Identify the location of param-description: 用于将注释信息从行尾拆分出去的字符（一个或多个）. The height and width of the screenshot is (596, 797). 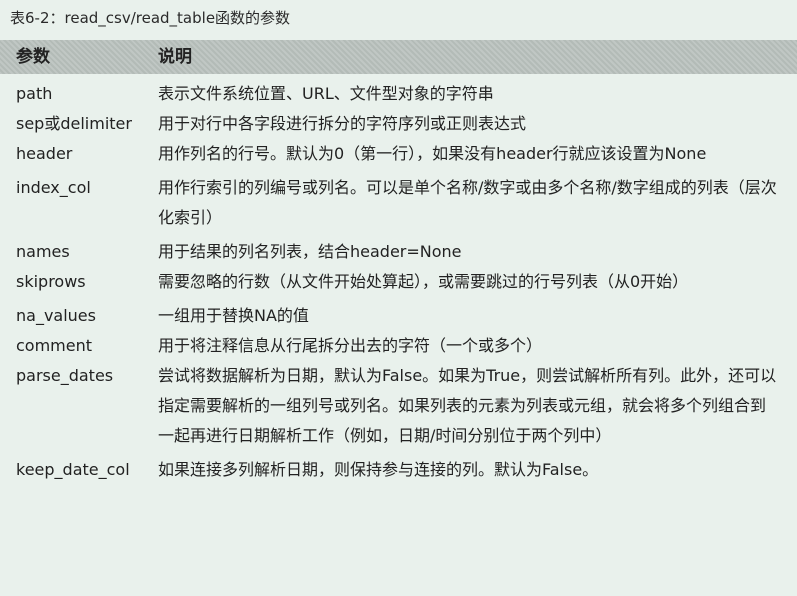
(350, 345).